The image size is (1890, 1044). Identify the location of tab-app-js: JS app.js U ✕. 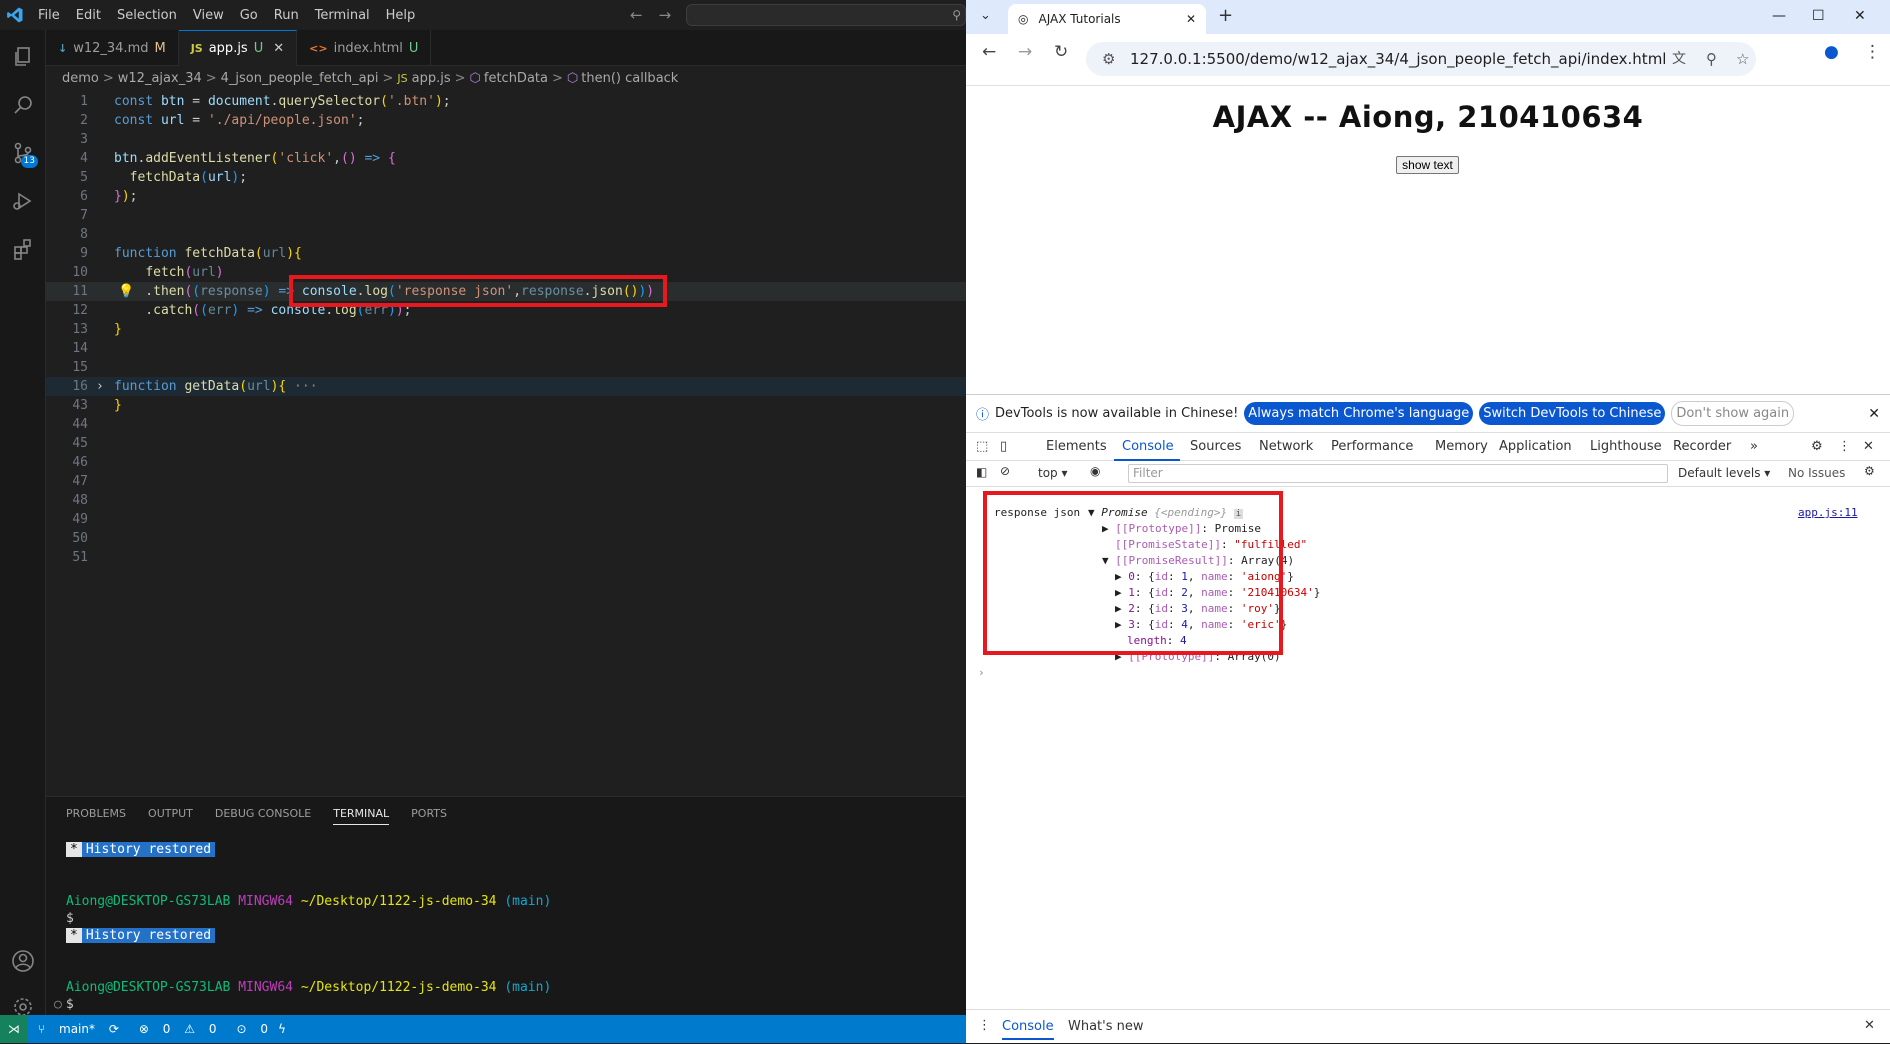
(238, 48).